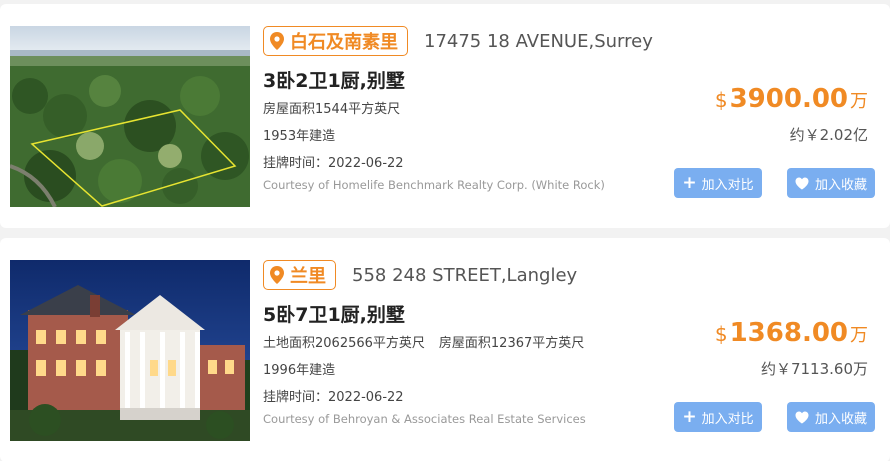  I want to click on price-rmb: 约￥7113.60万, so click(814, 369).